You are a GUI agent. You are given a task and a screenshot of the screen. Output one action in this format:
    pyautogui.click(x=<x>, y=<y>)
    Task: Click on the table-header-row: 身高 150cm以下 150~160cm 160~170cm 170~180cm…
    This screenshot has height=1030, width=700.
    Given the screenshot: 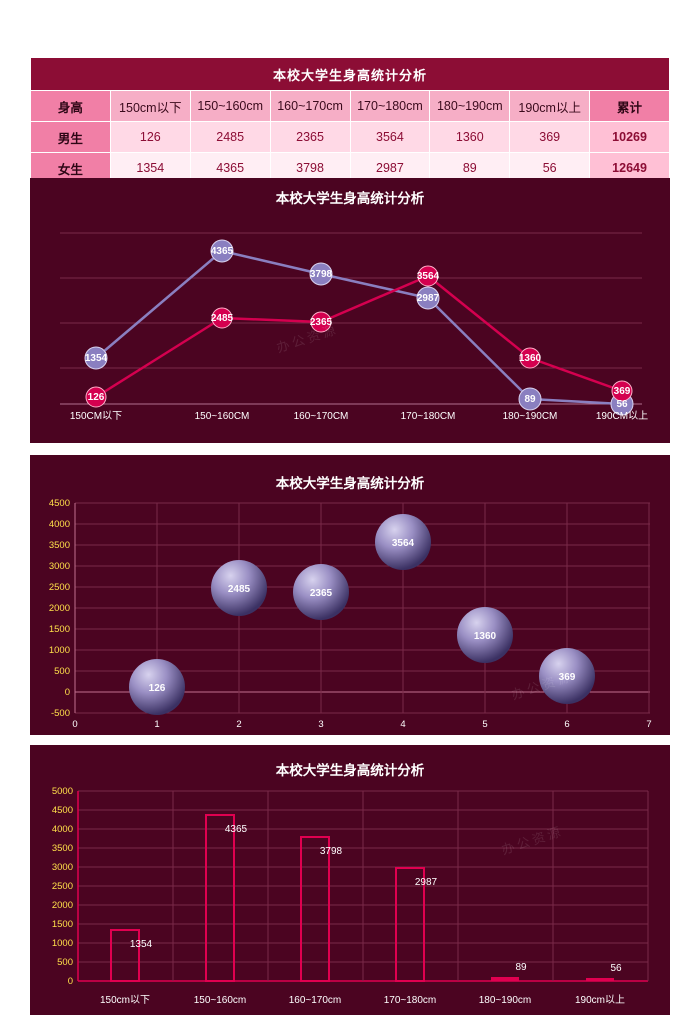 What is the action you would take?
    pyautogui.click(x=350, y=106)
    